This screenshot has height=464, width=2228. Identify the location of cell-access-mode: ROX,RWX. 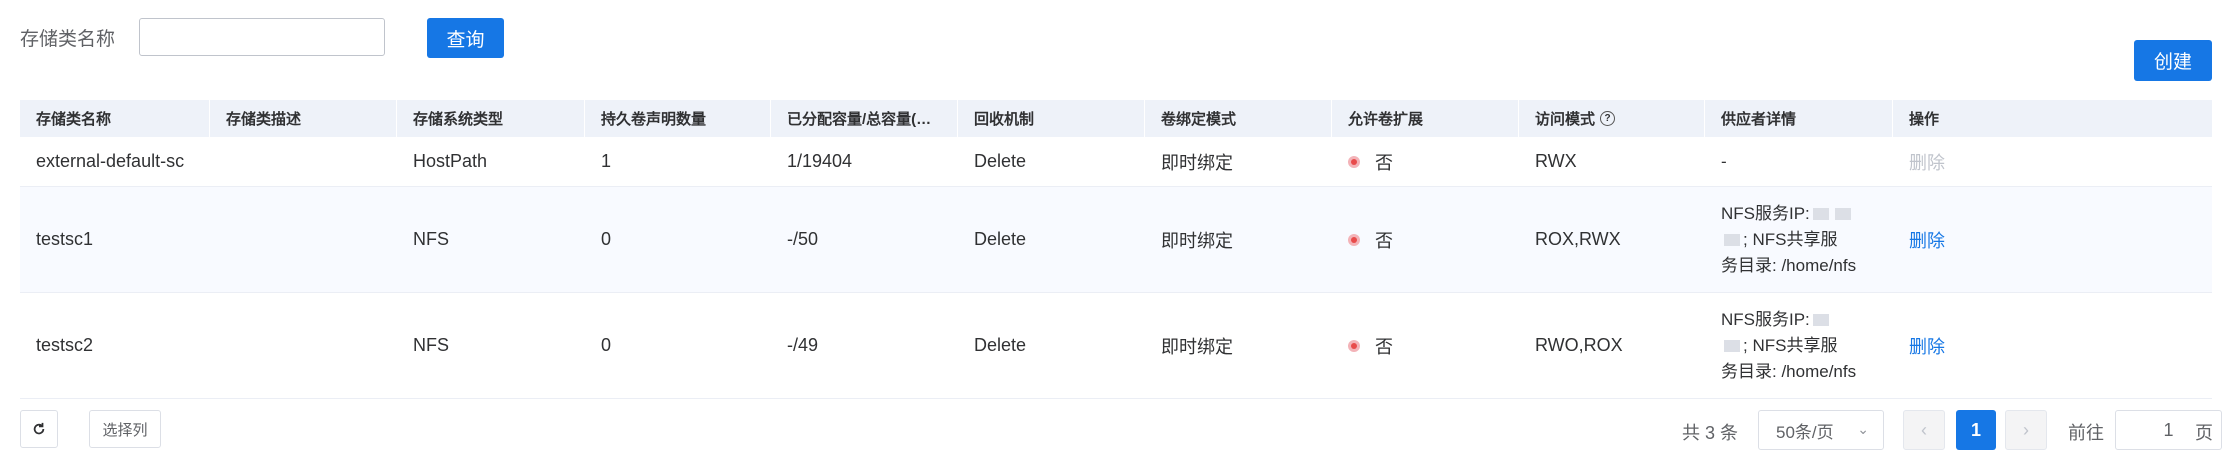
(1578, 239).